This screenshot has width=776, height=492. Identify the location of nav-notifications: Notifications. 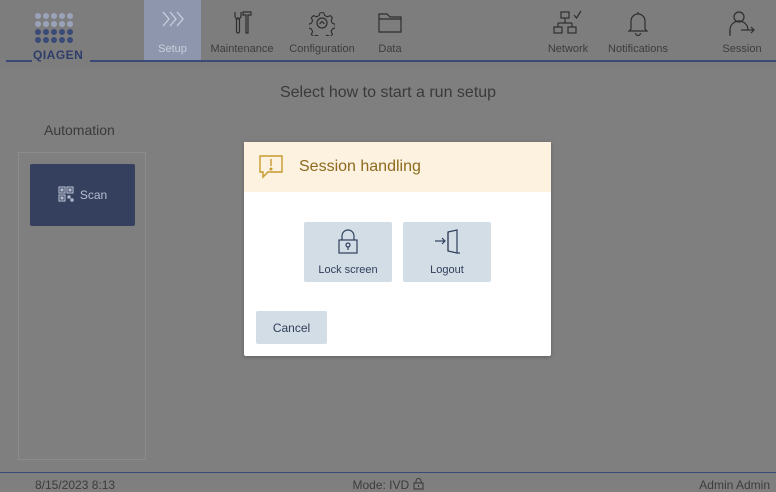
(638, 30).